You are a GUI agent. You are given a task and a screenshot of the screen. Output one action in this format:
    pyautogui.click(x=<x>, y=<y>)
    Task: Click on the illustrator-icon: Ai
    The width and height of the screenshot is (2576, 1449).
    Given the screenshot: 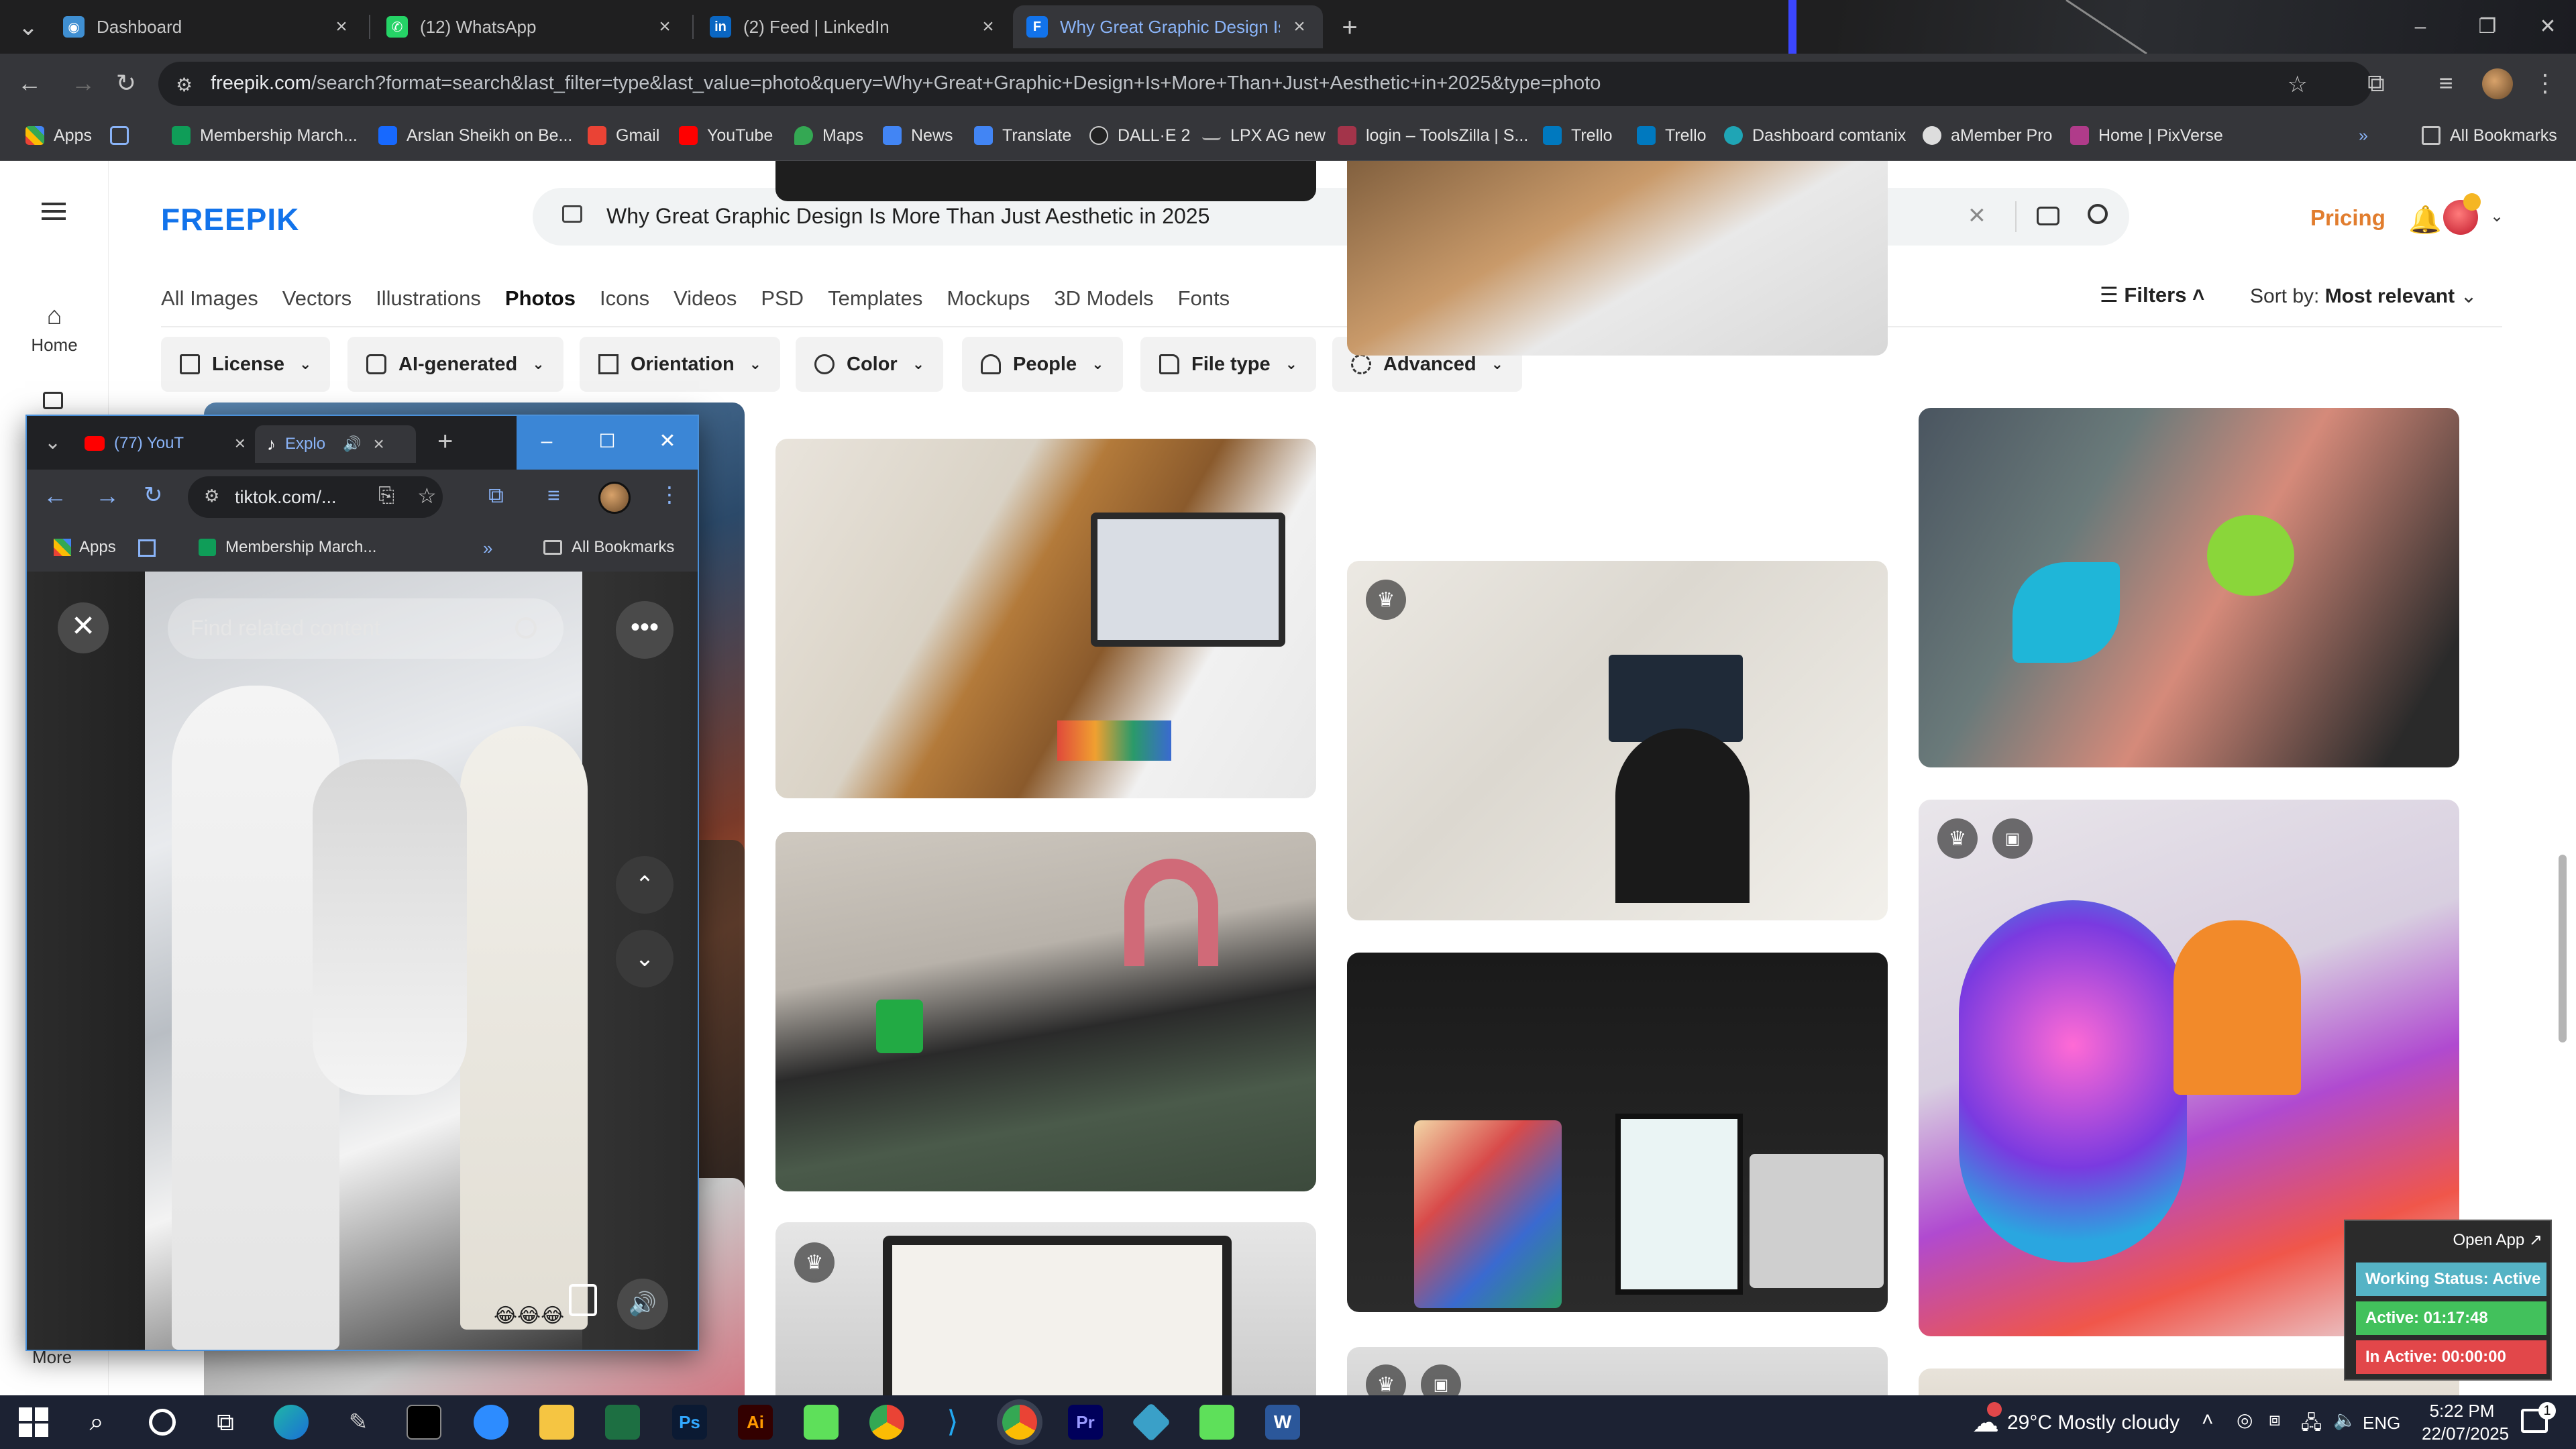 What is the action you would take?
    pyautogui.click(x=755, y=1422)
    